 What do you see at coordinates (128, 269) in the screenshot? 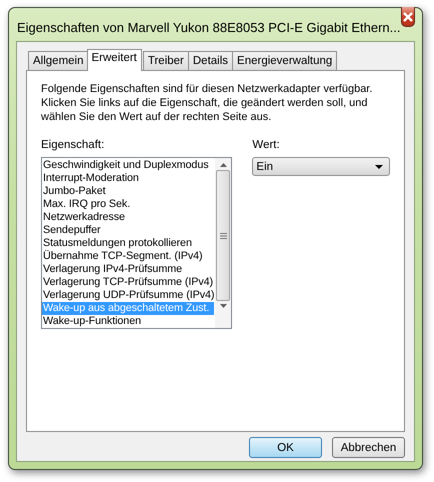
I see `list-item: Verlagerung IPv4-Prüfsumme` at bounding box center [128, 269].